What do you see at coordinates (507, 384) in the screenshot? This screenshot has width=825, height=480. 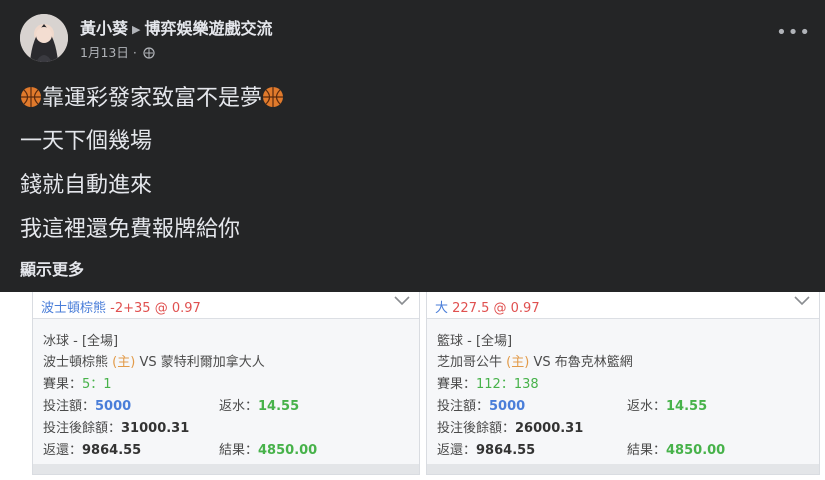 I see `result-value: 112：138` at bounding box center [507, 384].